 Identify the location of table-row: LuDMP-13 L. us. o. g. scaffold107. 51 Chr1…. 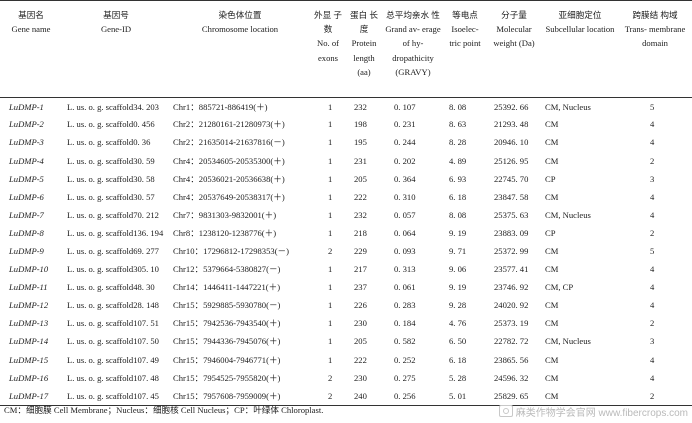
(346, 324).